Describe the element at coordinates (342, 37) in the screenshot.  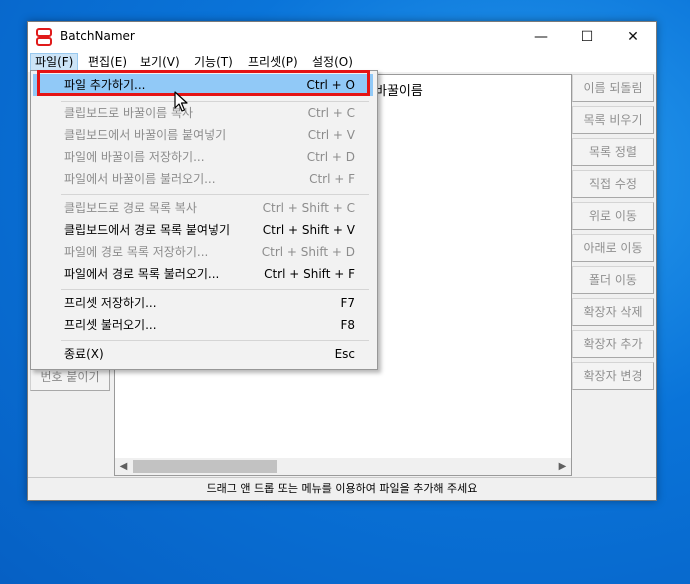
I see `title-bar: BatchNamer — ☐ ✕` at that location.